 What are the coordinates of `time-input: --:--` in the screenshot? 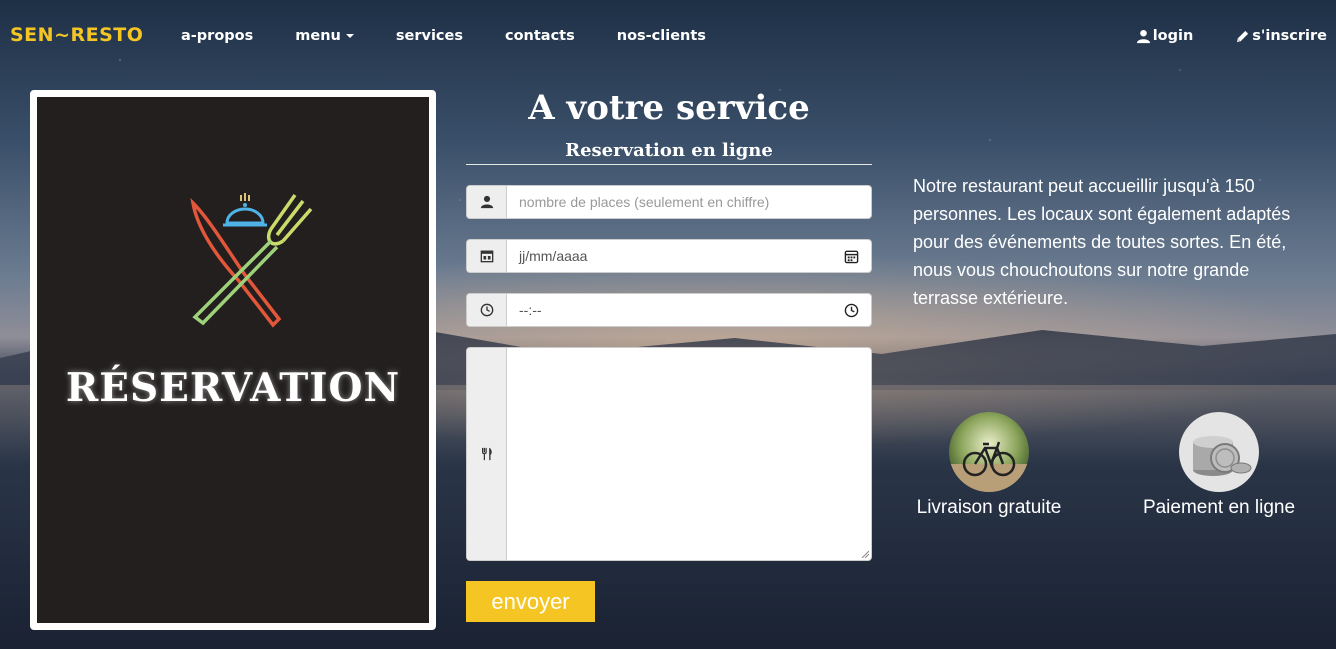 It's located at (689, 310).